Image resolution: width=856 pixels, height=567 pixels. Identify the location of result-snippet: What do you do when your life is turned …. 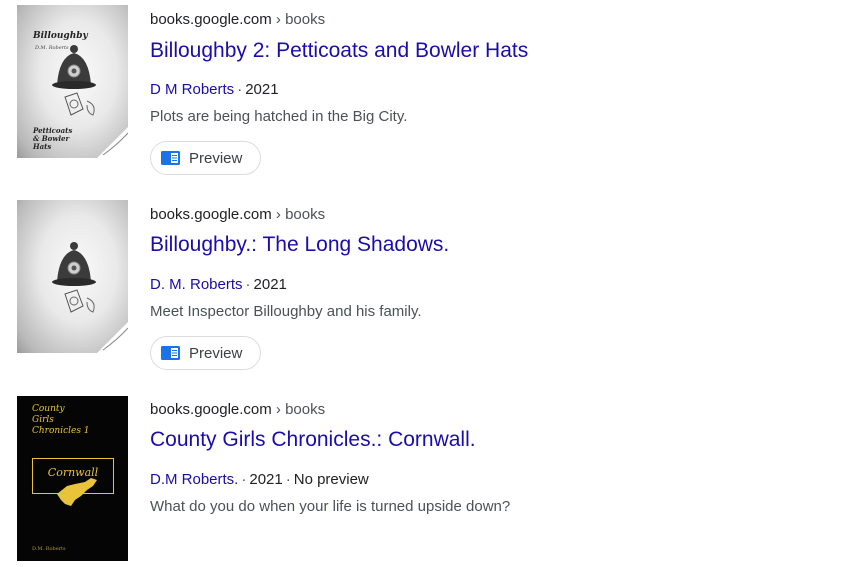
(330, 506).